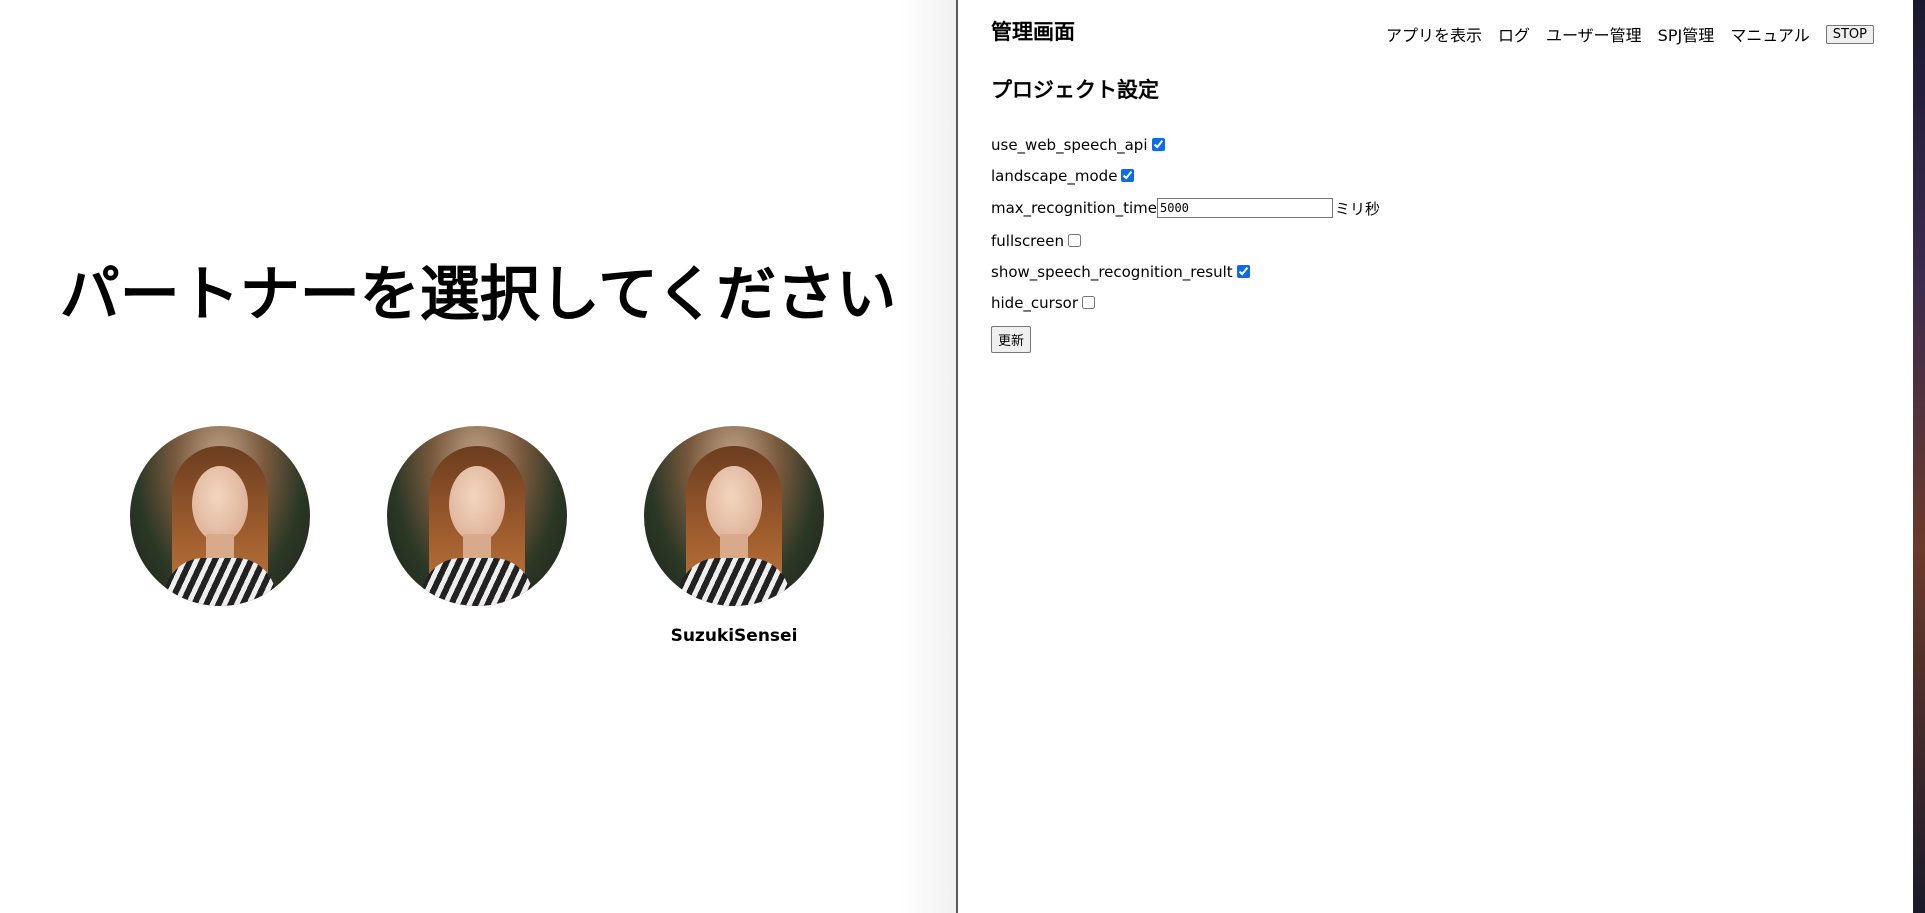 The image size is (1925, 913). Describe the element at coordinates (1185, 302) in the screenshot. I see `setting-hide-cursor: hide_cursor` at that location.